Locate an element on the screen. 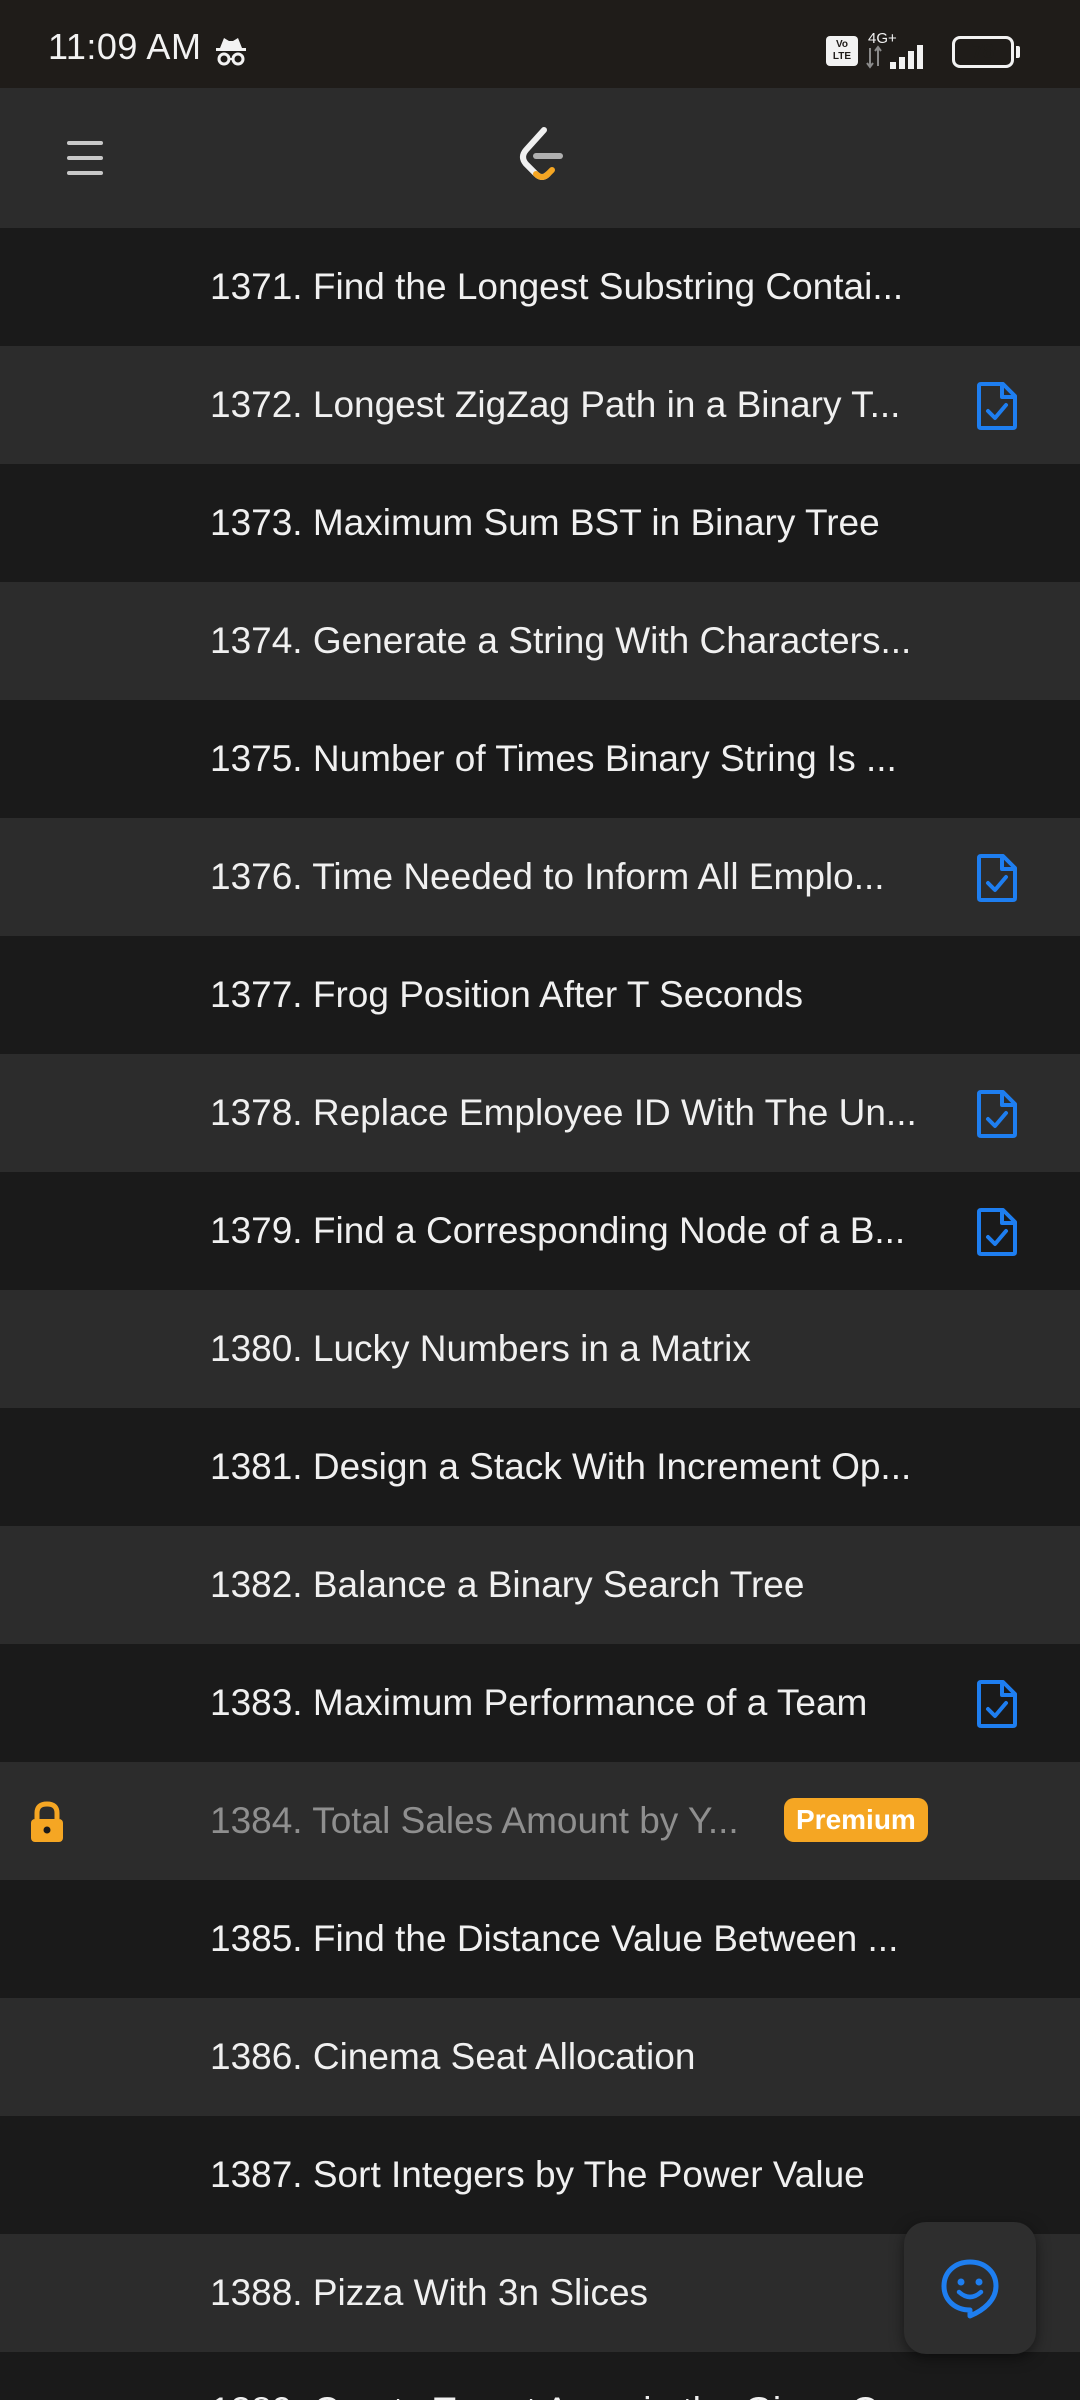 The image size is (1080, 2400). problem-row: 1383. Maximum Performance of a Team is located at coordinates (540, 1703).